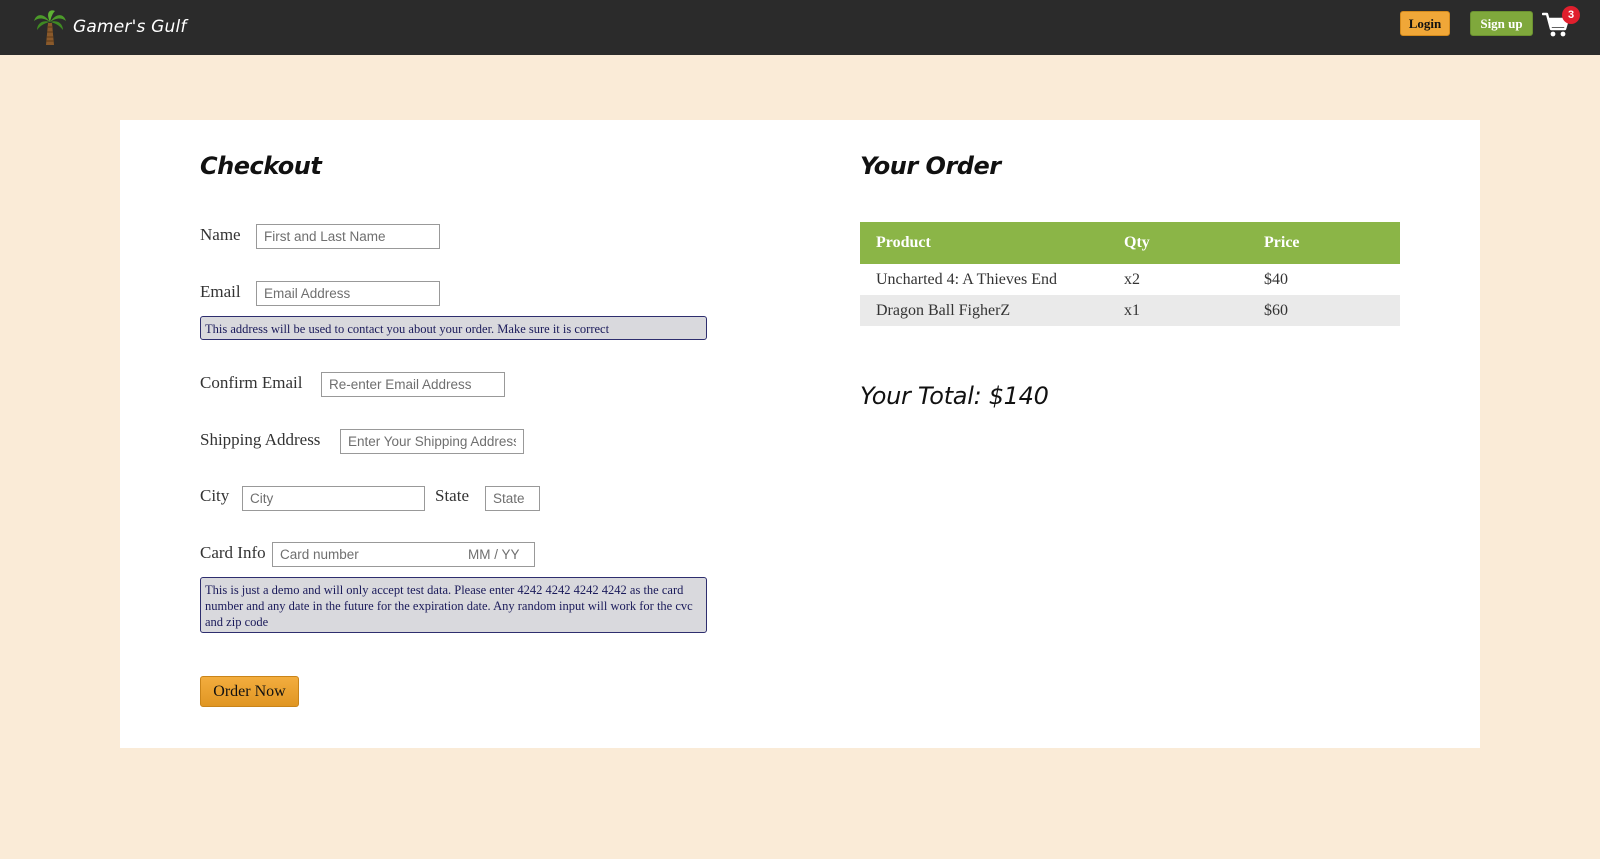 The height and width of the screenshot is (859, 1600). What do you see at coordinates (50, 27) in the screenshot?
I see `palm-tree-icon` at bounding box center [50, 27].